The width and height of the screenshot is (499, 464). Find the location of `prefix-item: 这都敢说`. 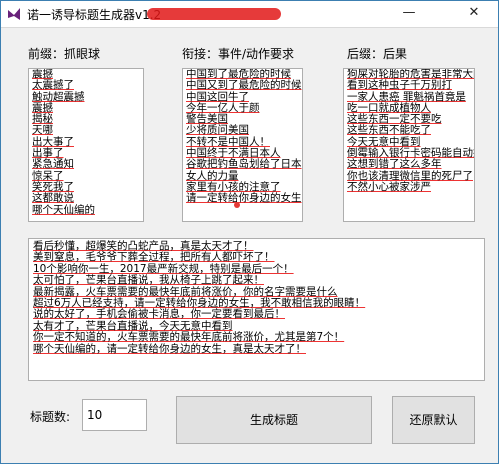

prefix-item: 这都敢说 is located at coordinates (87, 198).